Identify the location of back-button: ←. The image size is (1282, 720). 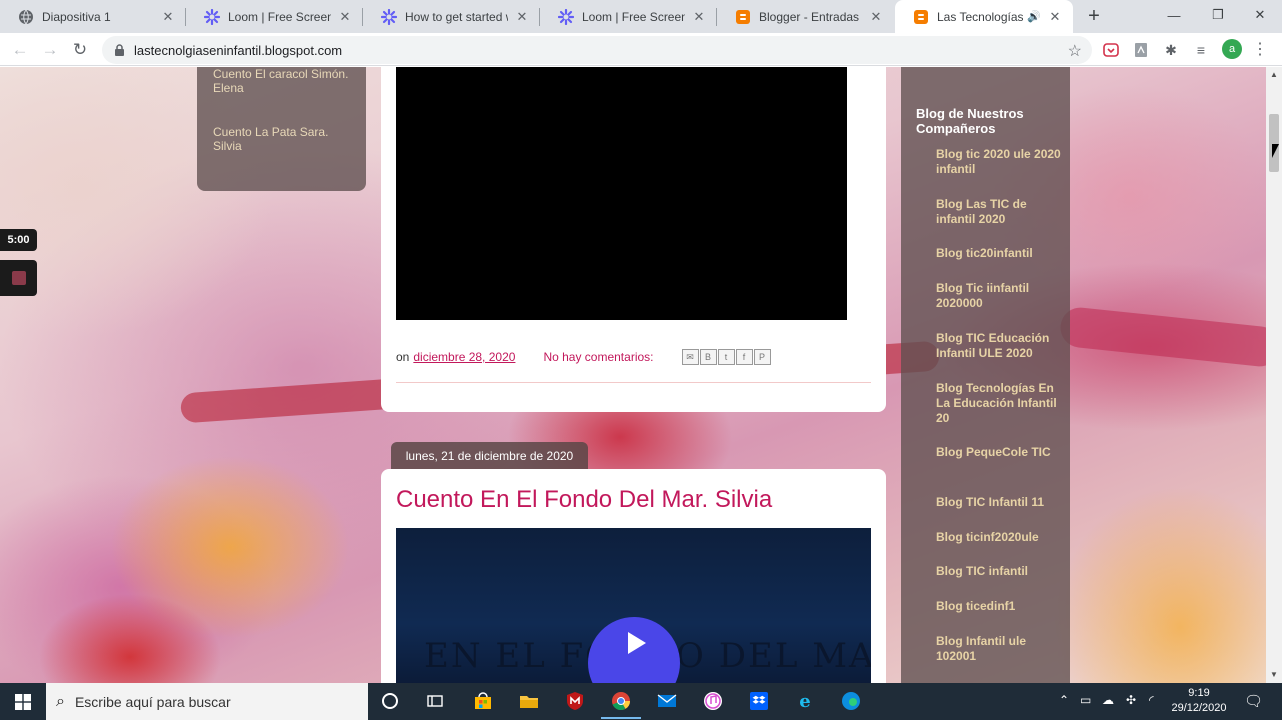
(20, 50).